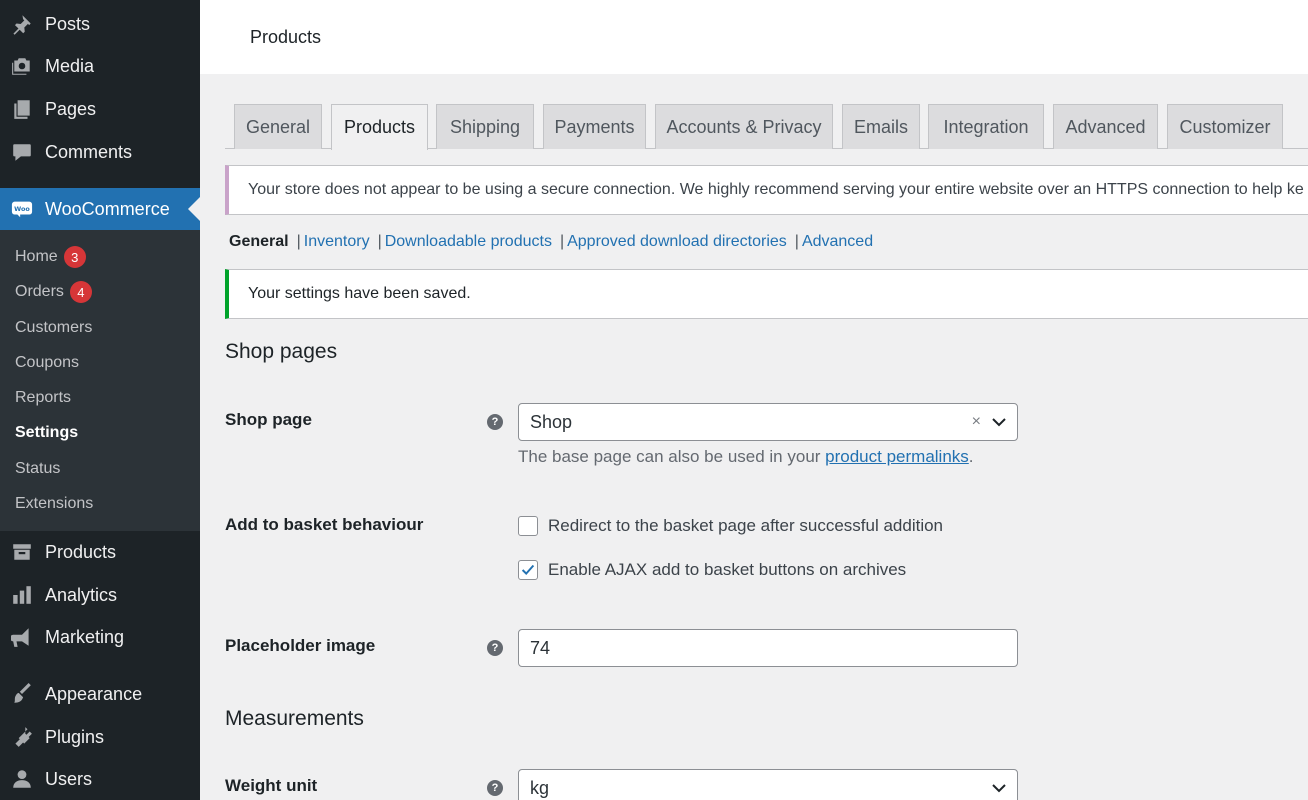 Image resolution: width=1308 pixels, height=800 pixels. Describe the element at coordinates (85, 636) in the screenshot. I see `menu-label: Marketing` at that location.